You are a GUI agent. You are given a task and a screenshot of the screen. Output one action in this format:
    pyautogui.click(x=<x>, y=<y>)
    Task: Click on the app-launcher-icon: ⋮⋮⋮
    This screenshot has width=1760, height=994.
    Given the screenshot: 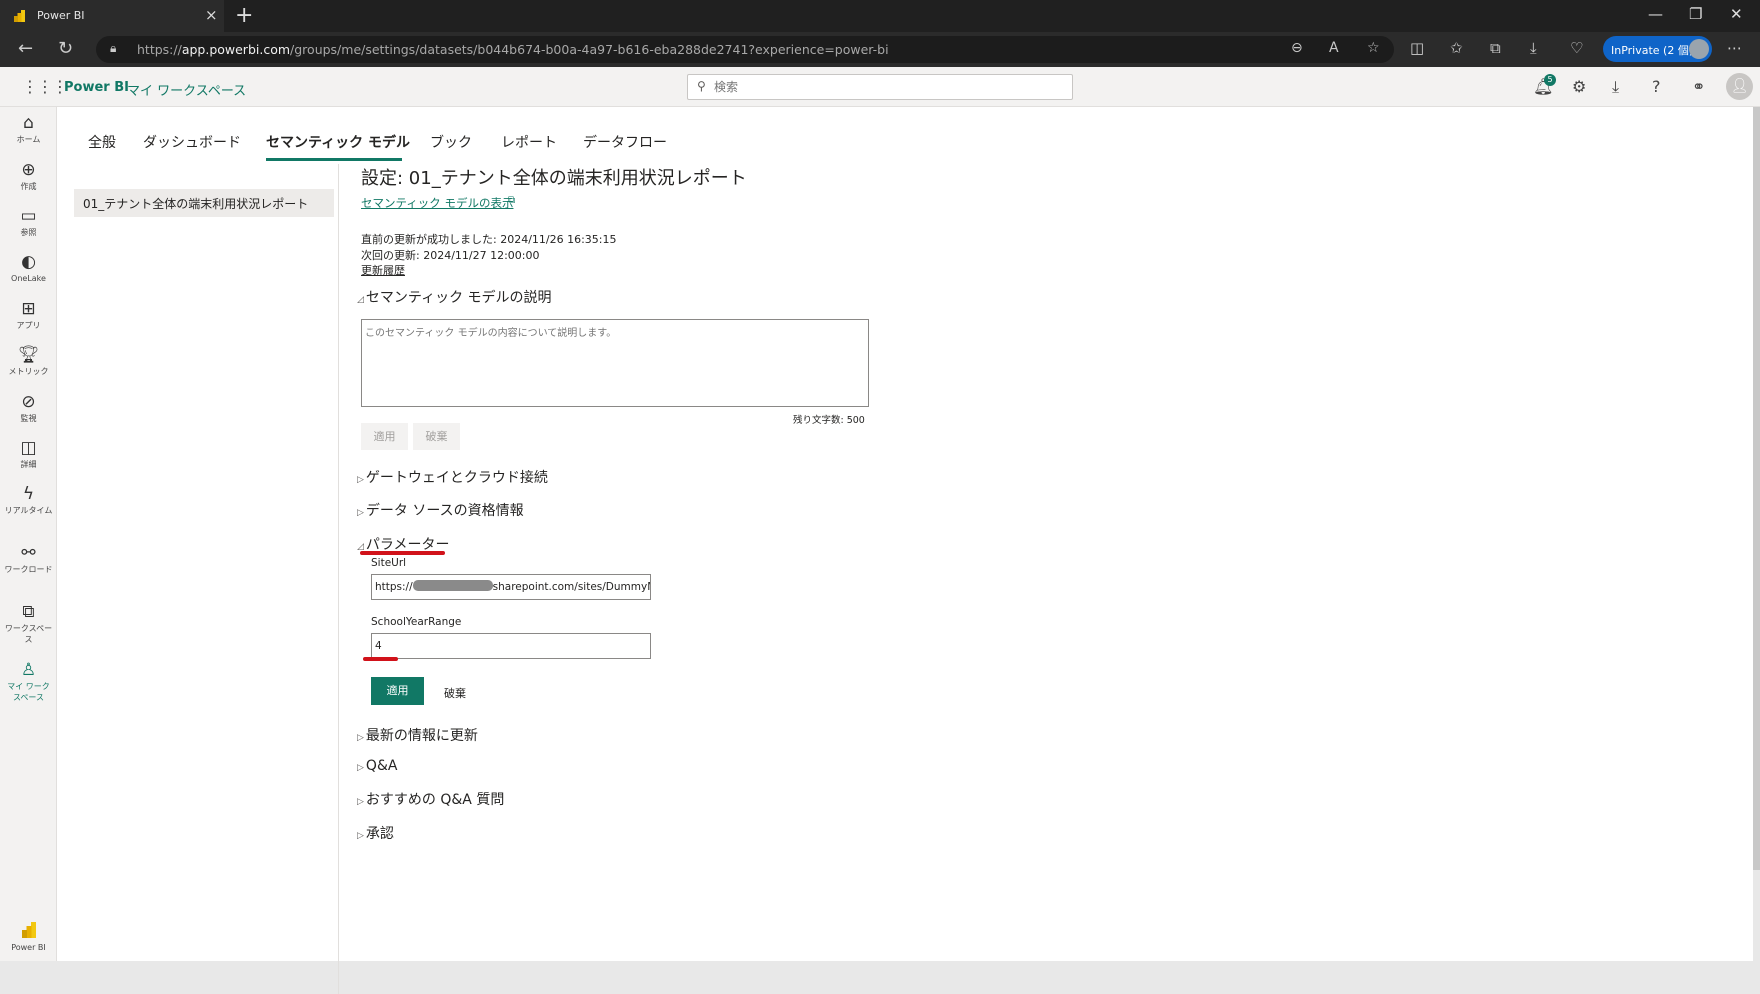 What is the action you would take?
    pyautogui.click(x=45, y=86)
    